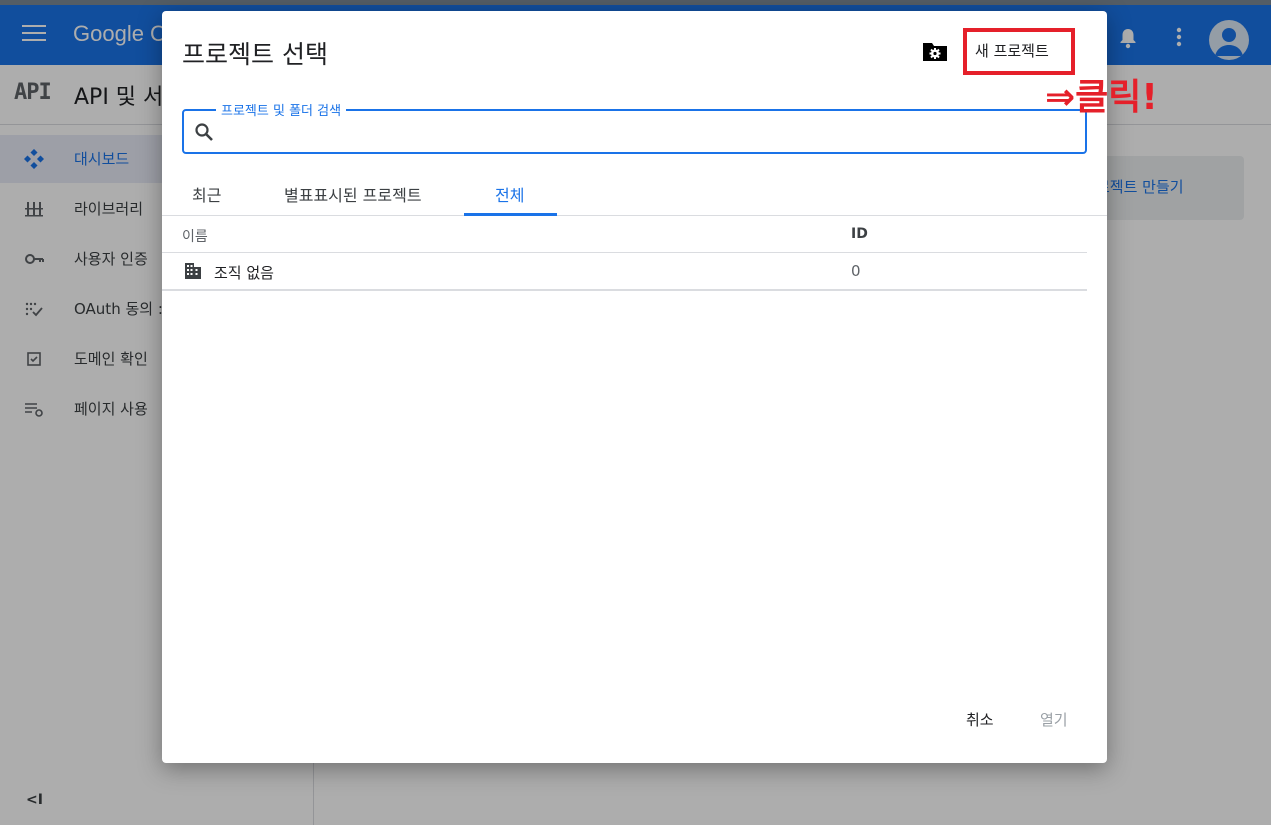 This screenshot has width=1271, height=825. I want to click on search-field: 프로젝트 및 폴더 검색, so click(634, 127).